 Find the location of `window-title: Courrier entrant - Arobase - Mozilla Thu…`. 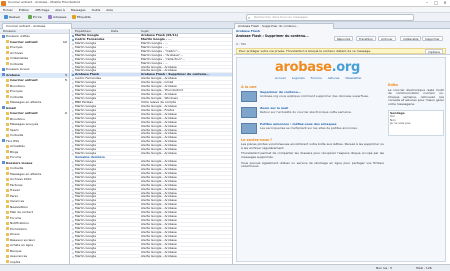

window-title: Courrier entrant - Arobase - Mozilla Thu… is located at coordinates (44, 2).